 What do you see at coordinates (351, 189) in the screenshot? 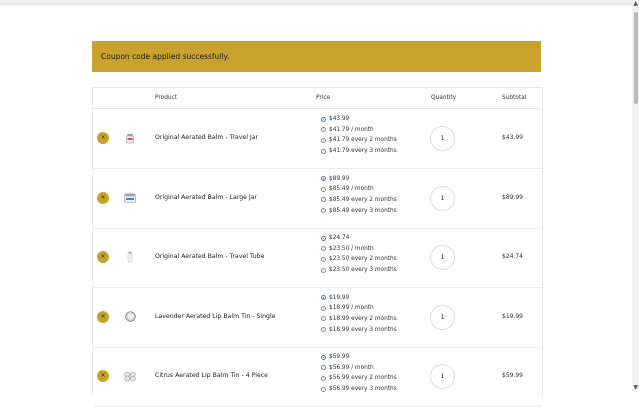
I see `price-option-label: $85.49 / month` at bounding box center [351, 189].